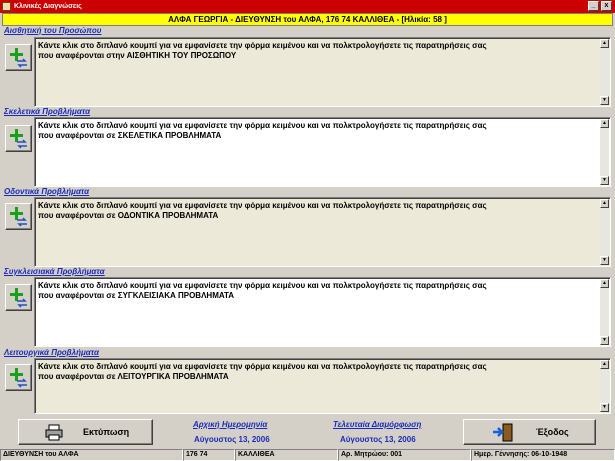 The height and width of the screenshot is (461, 615). What do you see at coordinates (106, 432) in the screenshot?
I see `print-button-label: Εκτύπωση` at bounding box center [106, 432].